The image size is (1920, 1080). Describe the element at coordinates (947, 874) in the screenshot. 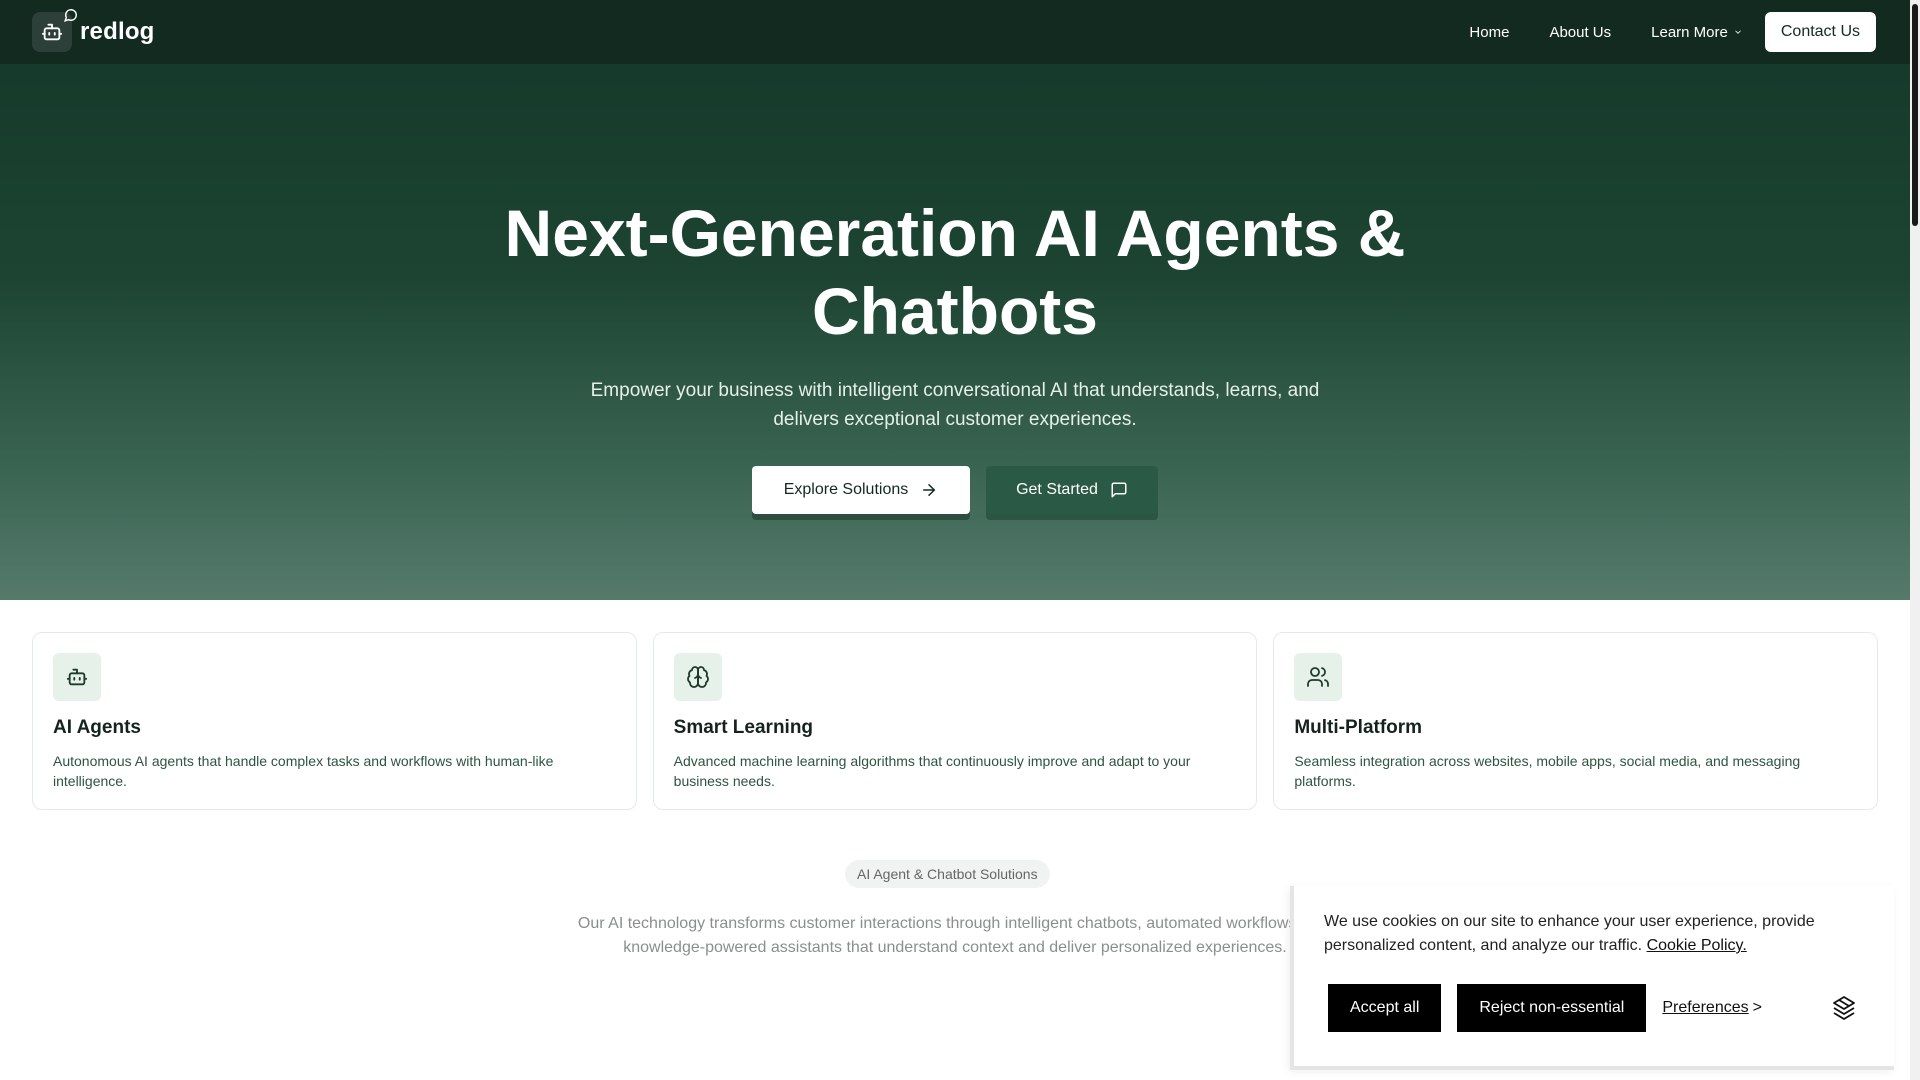

I see `solutions-badge: AI Agent & Chatbot Solutions` at that location.